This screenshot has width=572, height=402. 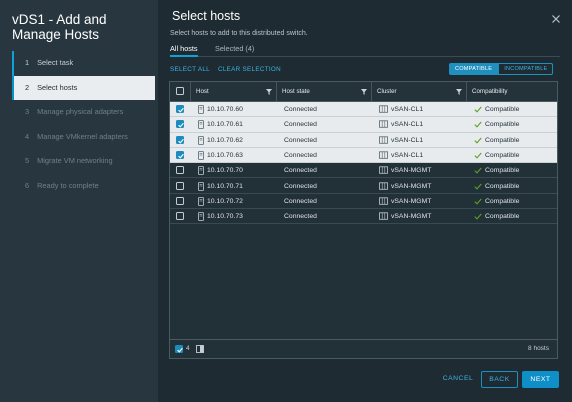 I want to click on table-row: 10.10.70.62 Connected vSAN-CL1 Compatible, so click(x=363, y=140).